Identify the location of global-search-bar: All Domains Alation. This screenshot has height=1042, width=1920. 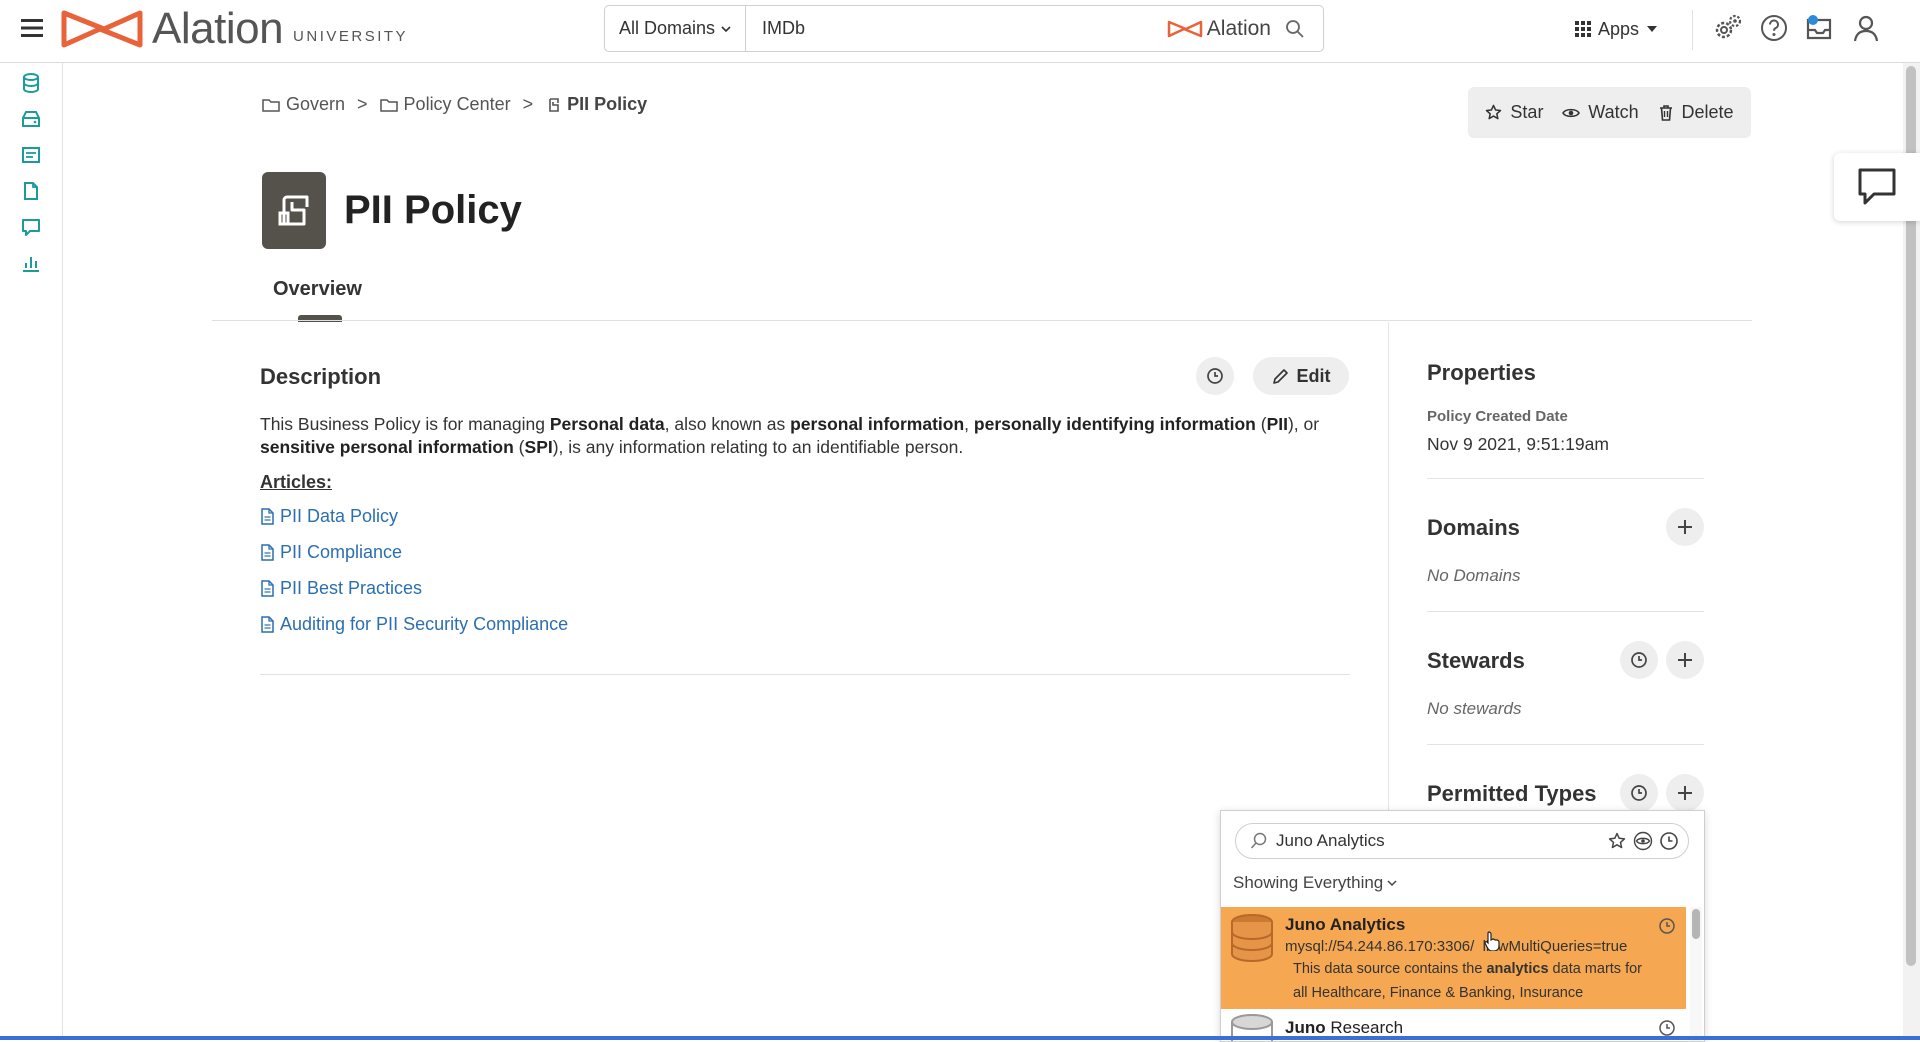
(964, 28).